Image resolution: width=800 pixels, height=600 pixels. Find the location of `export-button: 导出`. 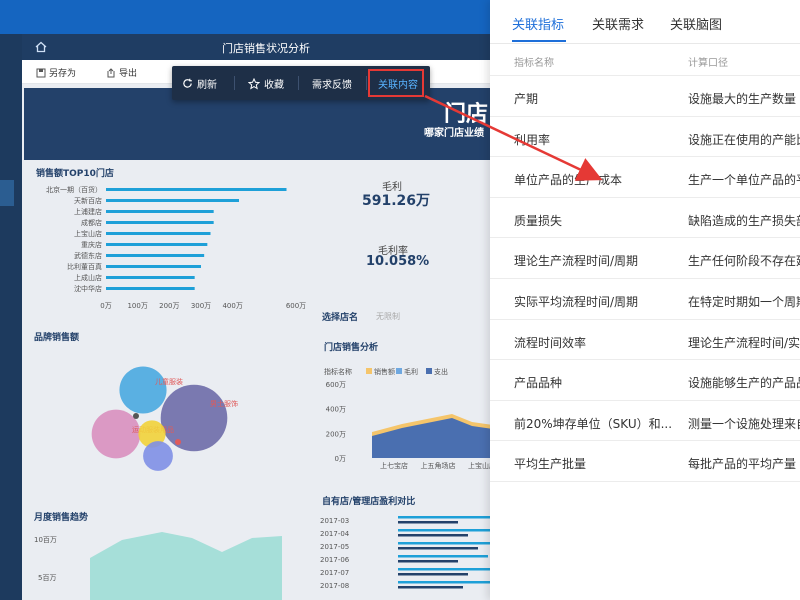

export-button: 导出 is located at coordinates (121, 72).